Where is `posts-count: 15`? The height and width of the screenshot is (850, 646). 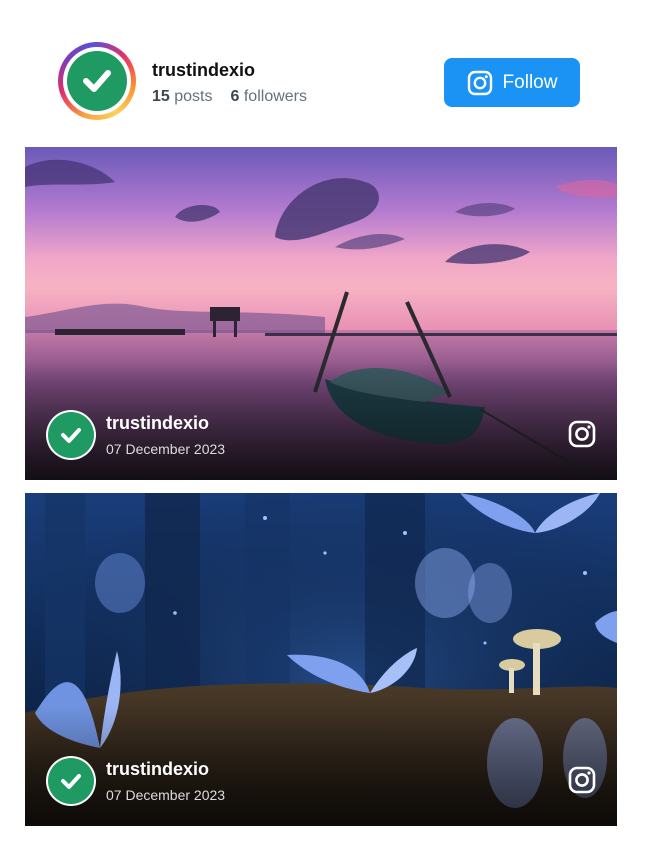
posts-count: 15 is located at coordinates (161, 96).